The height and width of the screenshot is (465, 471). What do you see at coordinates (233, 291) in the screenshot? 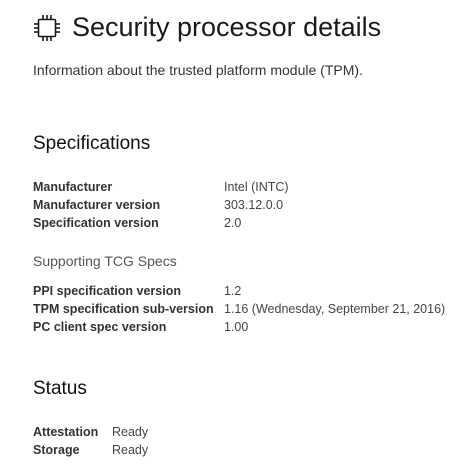
I see `spec-value: 1.2` at bounding box center [233, 291].